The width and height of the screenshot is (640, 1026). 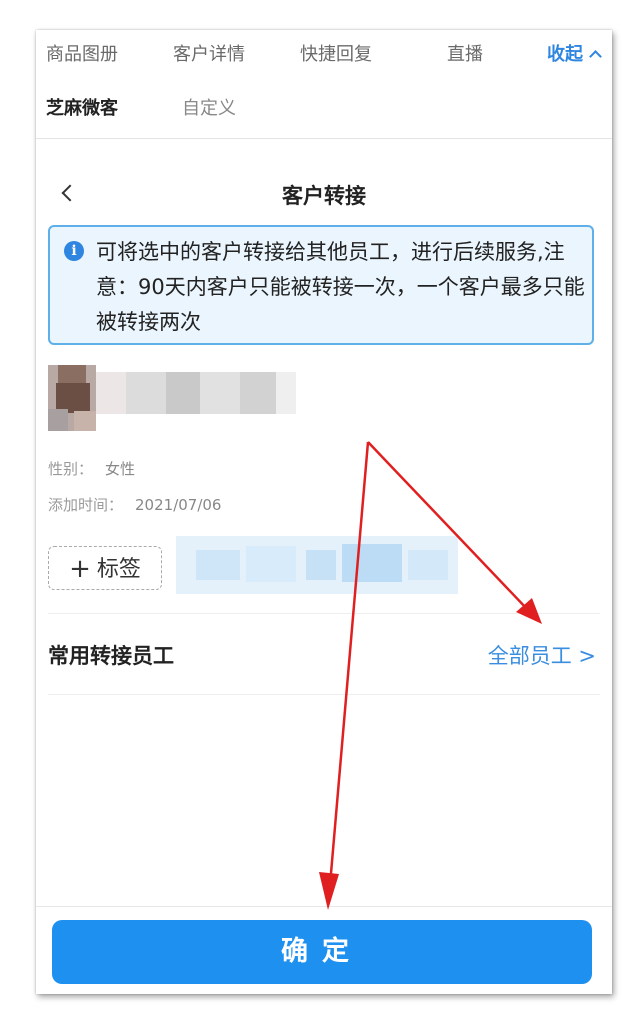 I want to click on tab-customer-details: 客户详情, so click(x=209, y=53).